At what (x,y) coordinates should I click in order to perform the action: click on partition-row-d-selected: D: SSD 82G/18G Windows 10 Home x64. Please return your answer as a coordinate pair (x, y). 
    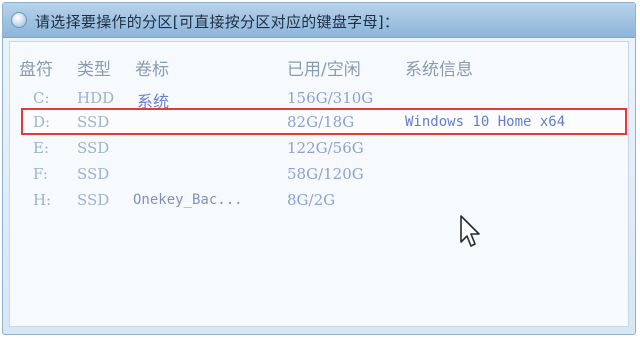
    Looking at the image, I should click on (324, 121).